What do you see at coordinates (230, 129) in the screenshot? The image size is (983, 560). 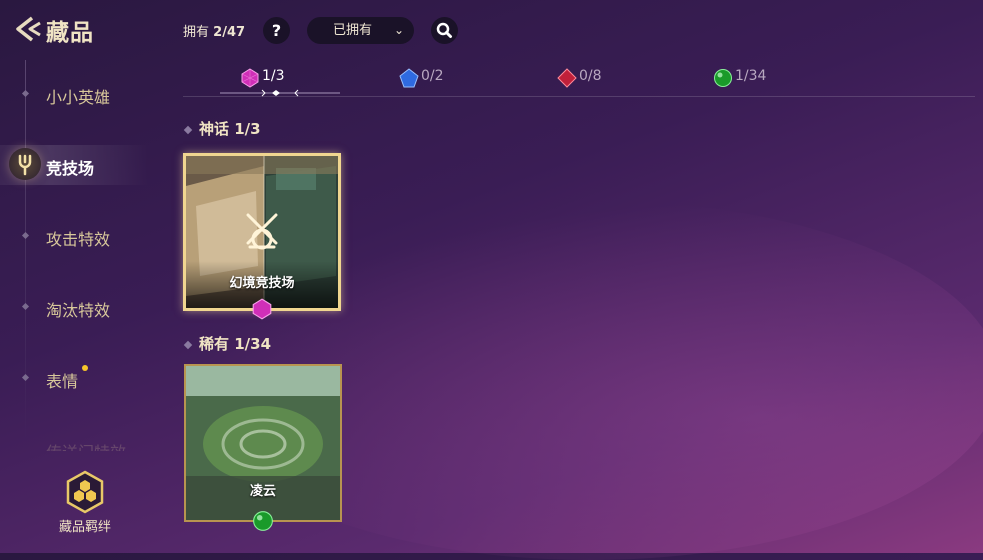 I see `section-title: 神话 1/3` at bounding box center [230, 129].